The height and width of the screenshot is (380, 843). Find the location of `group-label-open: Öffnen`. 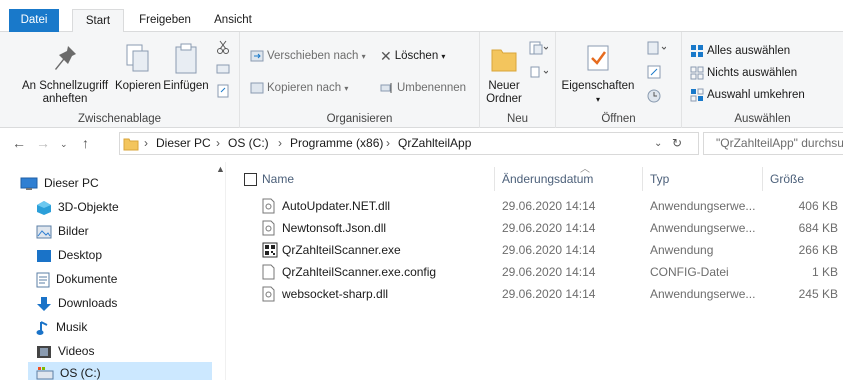

group-label-open: Öffnen is located at coordinates (618, 119).